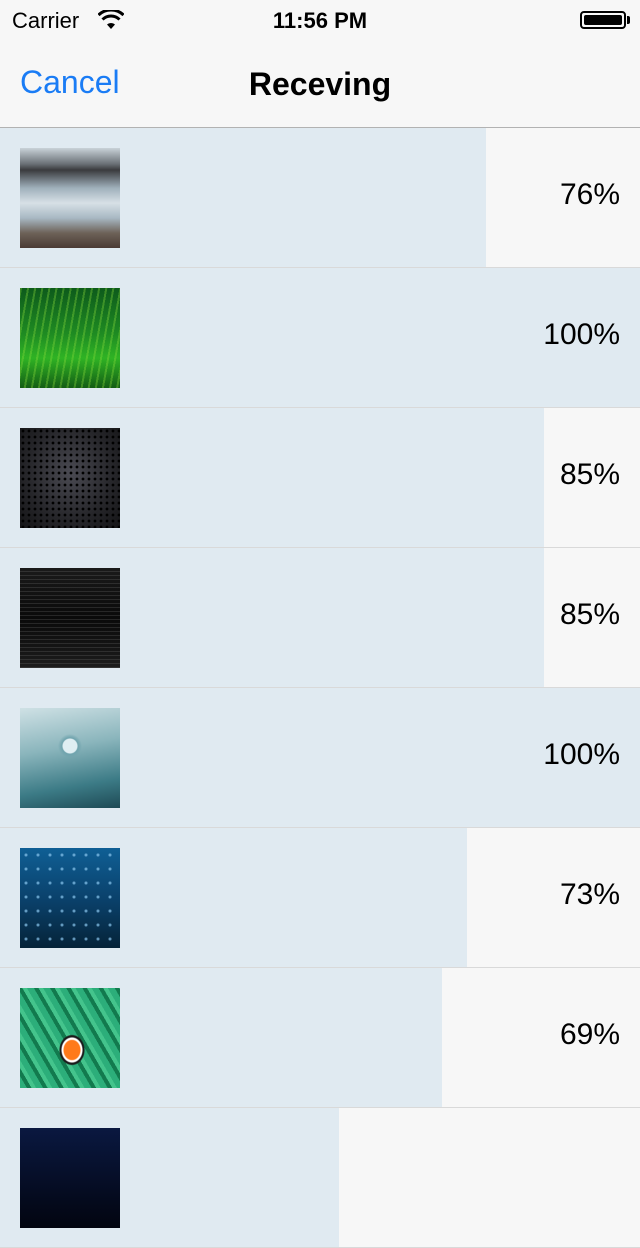 The image size is (640, 1248). What do you see at coordinates (628, 20) in the screenshot?
I see `battery-tip` at bounding box center [628, 20].